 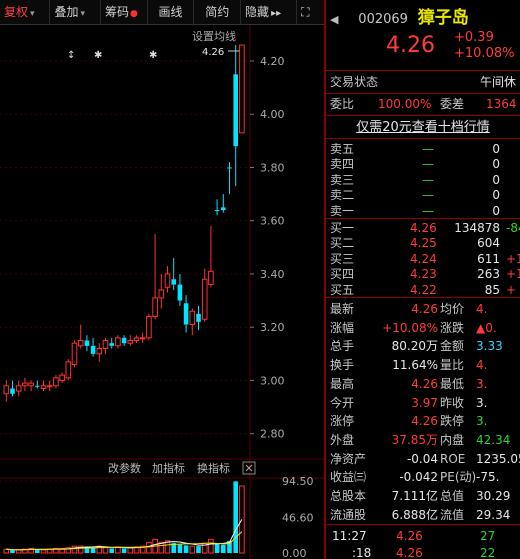 What do you see at coordinates (213, 468) in the screenshot?
I see `indicator-tool-button: 换指标` at bounding box center [213, 468].